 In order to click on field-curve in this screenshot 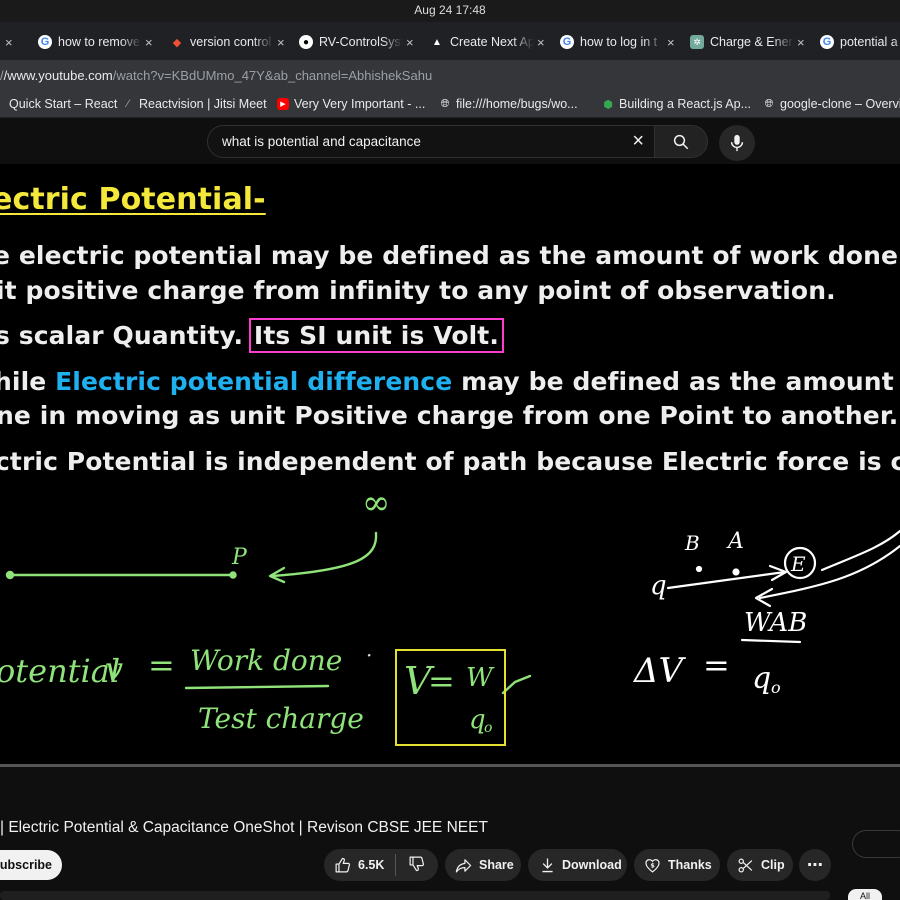, I will do `click(860, 550)`.